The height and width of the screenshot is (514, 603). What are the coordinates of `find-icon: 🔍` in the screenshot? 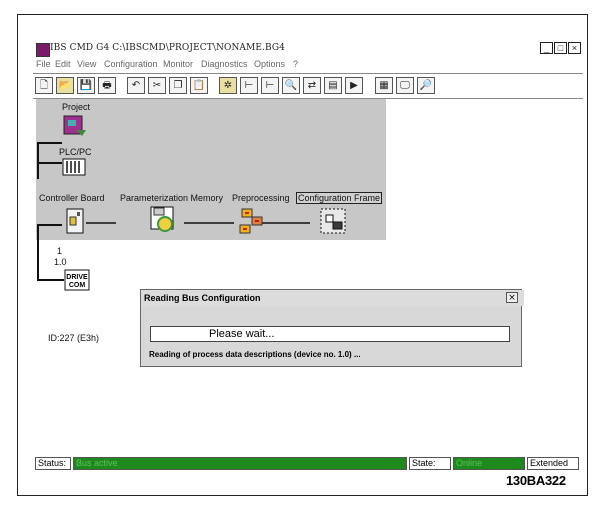 It's located at (291, 85).